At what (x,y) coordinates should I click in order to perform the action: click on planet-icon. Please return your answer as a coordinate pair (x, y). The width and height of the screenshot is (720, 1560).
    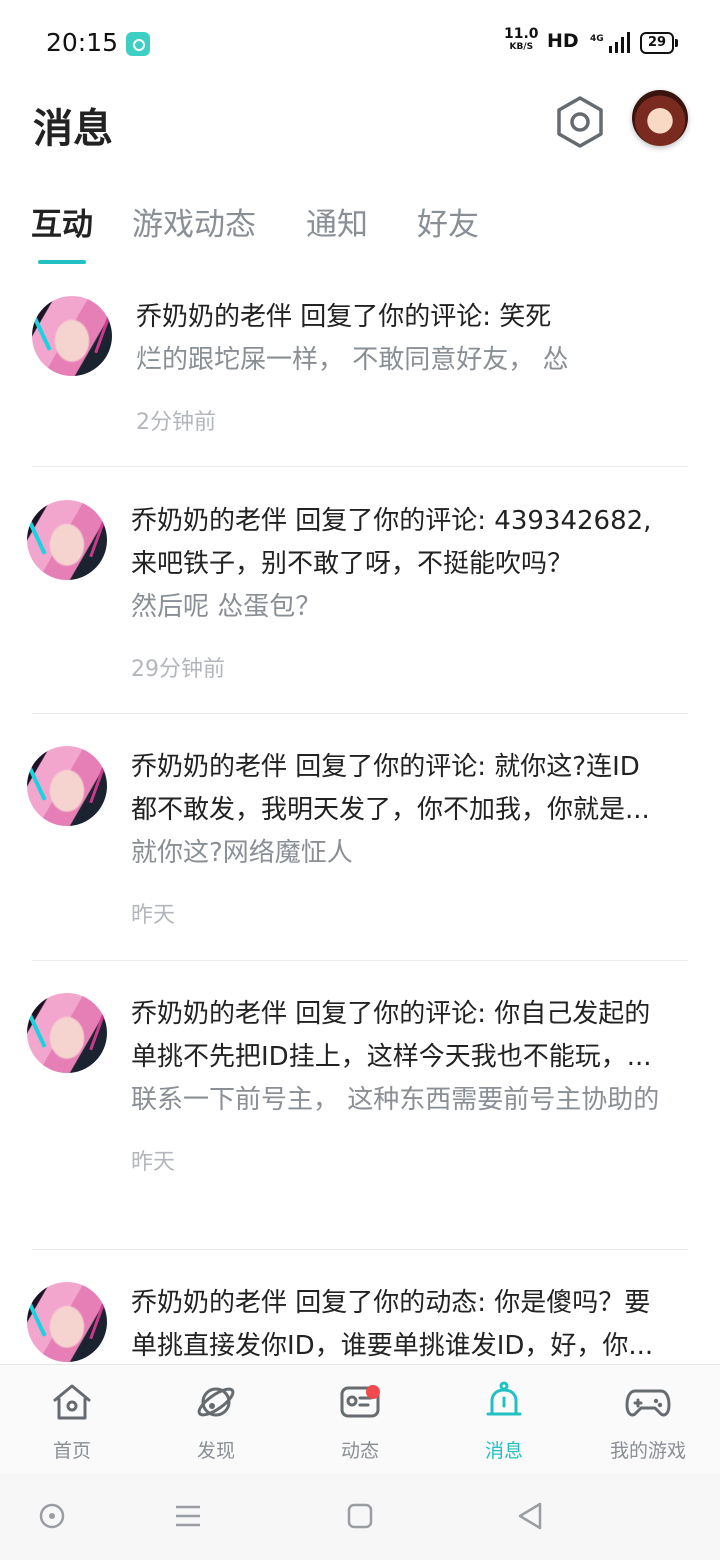
    Looking at the image, I should click on (216, 1402).